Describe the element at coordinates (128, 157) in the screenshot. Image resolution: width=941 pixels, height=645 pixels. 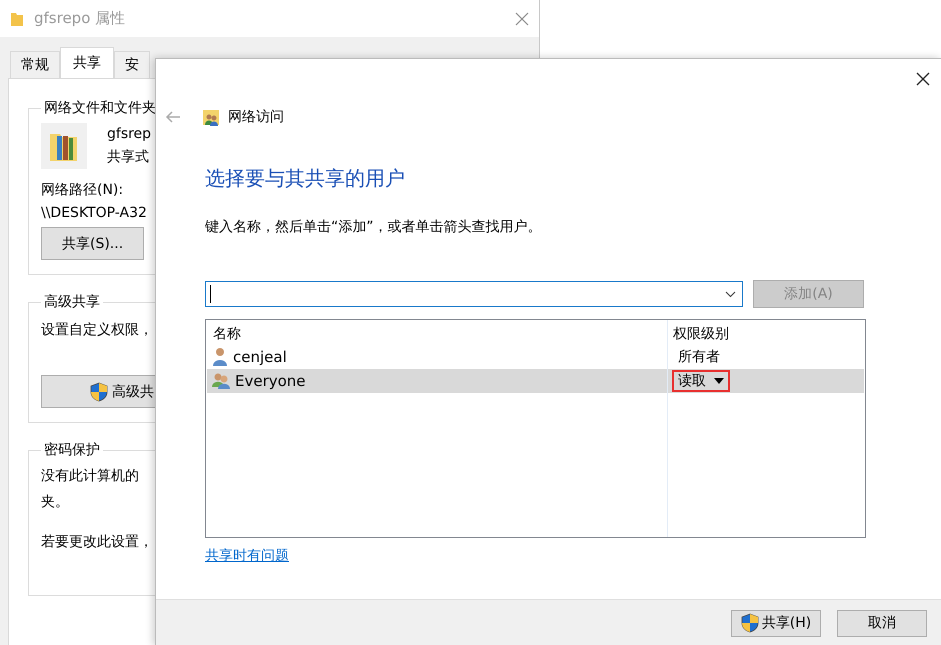
I see `share-status: 共享式` at that location.